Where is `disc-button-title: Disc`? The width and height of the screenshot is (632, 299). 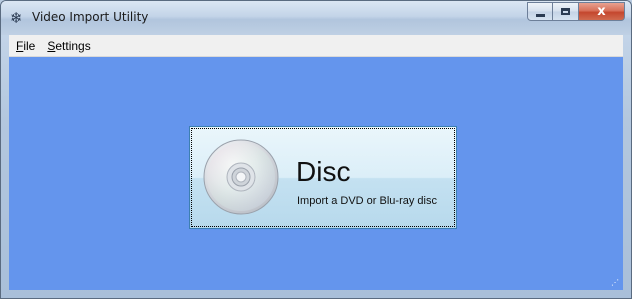 disc-button-title: Disc is located at coordinates (323, 171).